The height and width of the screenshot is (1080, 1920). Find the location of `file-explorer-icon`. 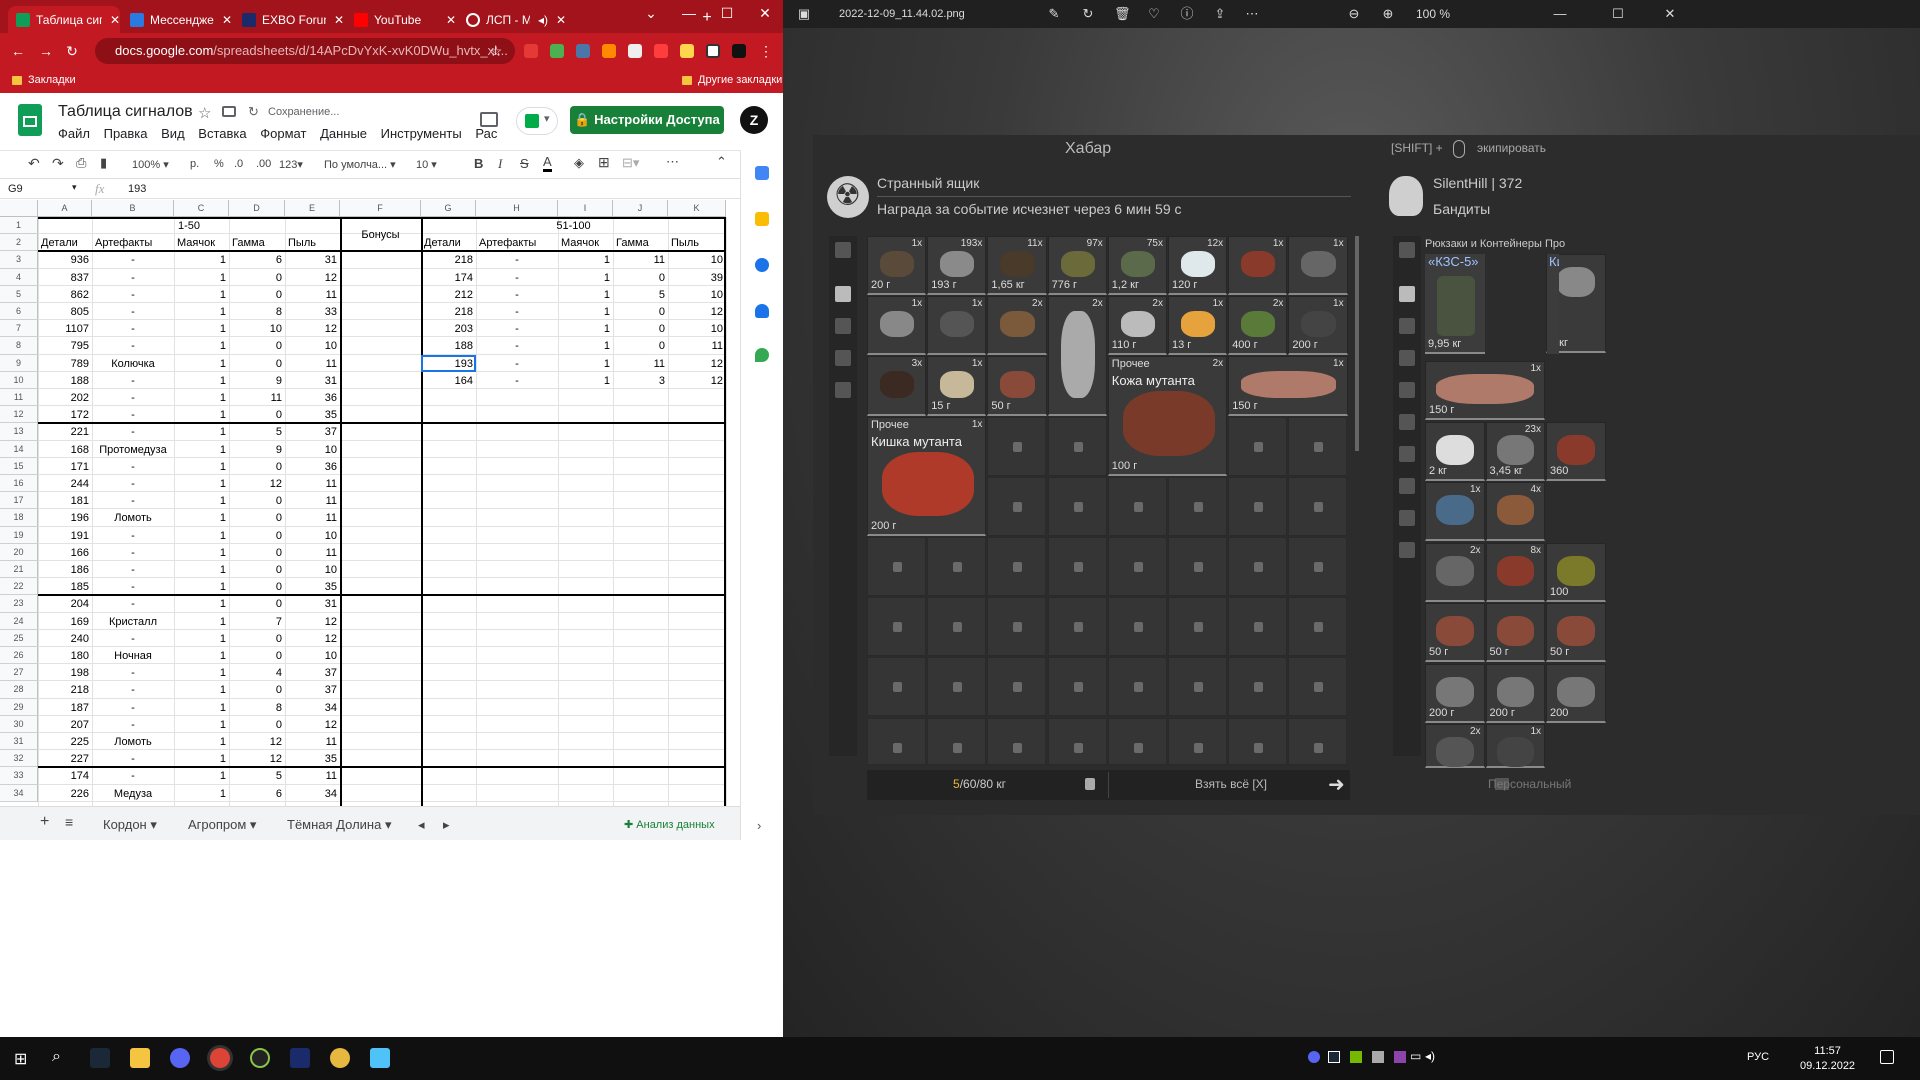

file-explorer-icon is located at coordinates (140, 1058).